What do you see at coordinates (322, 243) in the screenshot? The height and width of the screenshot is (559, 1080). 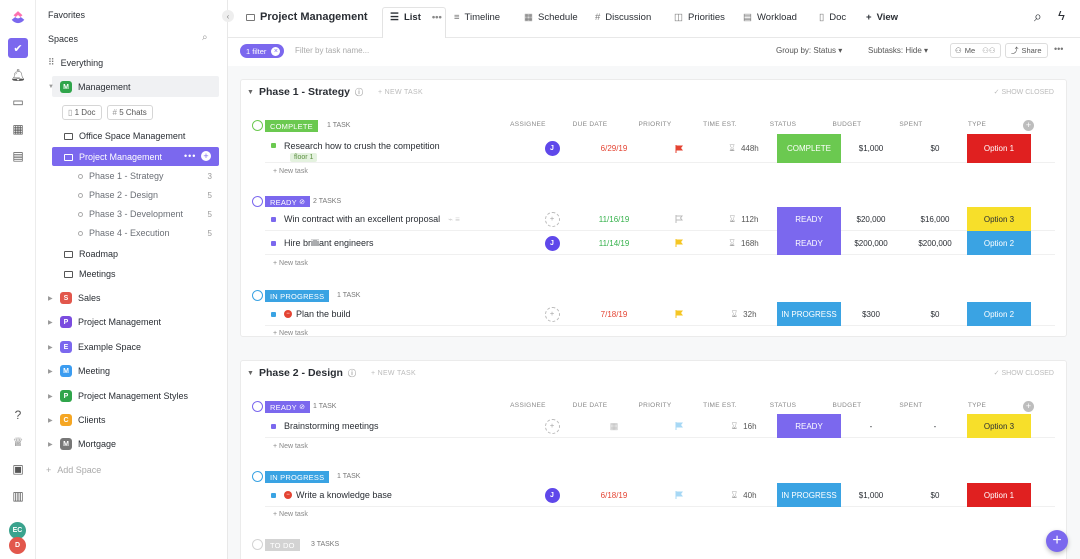 I see `task-name: Hire brilliant engineers` at bounding box center [322, 243].